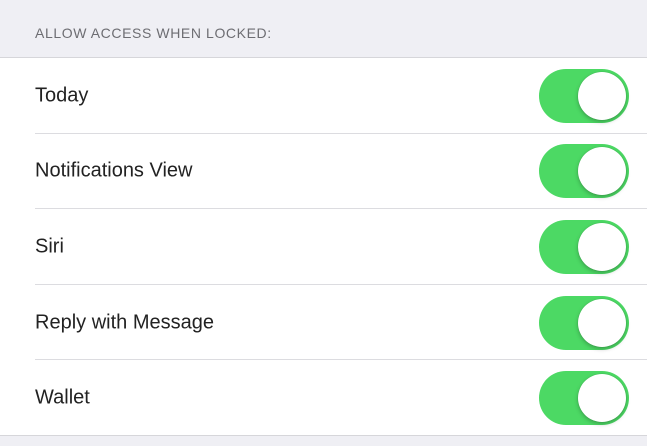 This screenshot has width=647, height=446. What do you see at coordinates (153, 33) in the screenshot?
I see `section-header-label: ALLOW ACCESS WHEN LOCKED:` at bounding box center [153, 33].